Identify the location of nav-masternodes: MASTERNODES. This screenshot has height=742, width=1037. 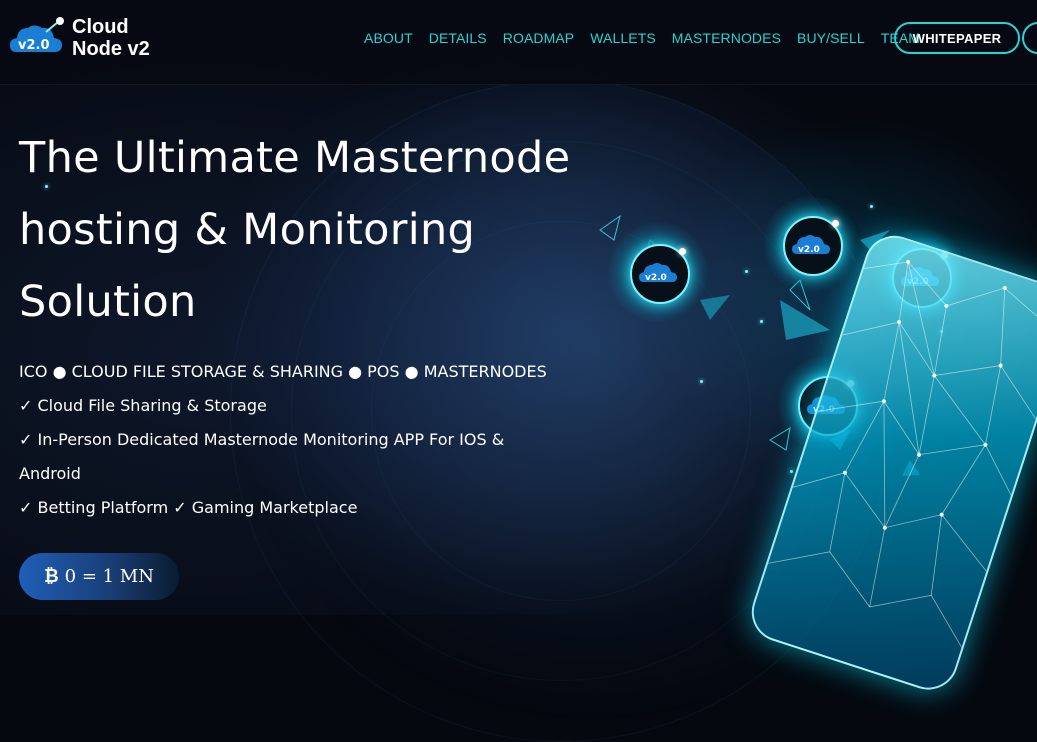
(726, 38).